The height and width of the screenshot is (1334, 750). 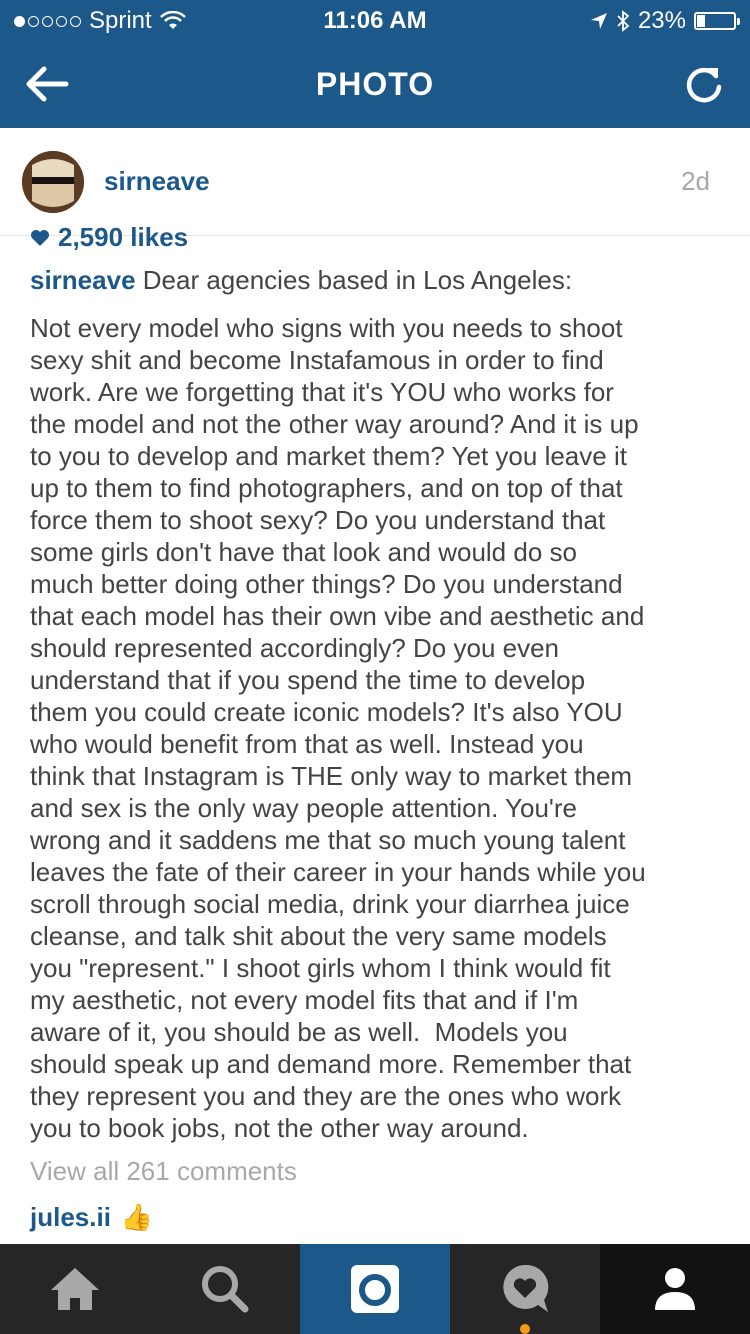 I want to click on profile-icon, so click(x=675, y=1289).